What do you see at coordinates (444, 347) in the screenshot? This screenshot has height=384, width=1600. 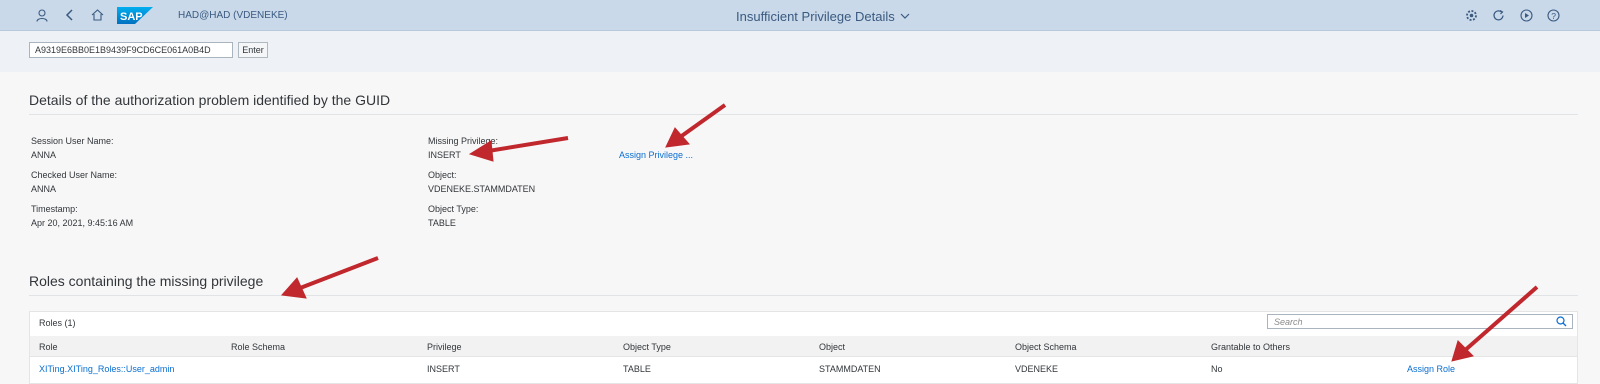 I see `col-header-privilege: Privilege` at bounding box center [444, 347].